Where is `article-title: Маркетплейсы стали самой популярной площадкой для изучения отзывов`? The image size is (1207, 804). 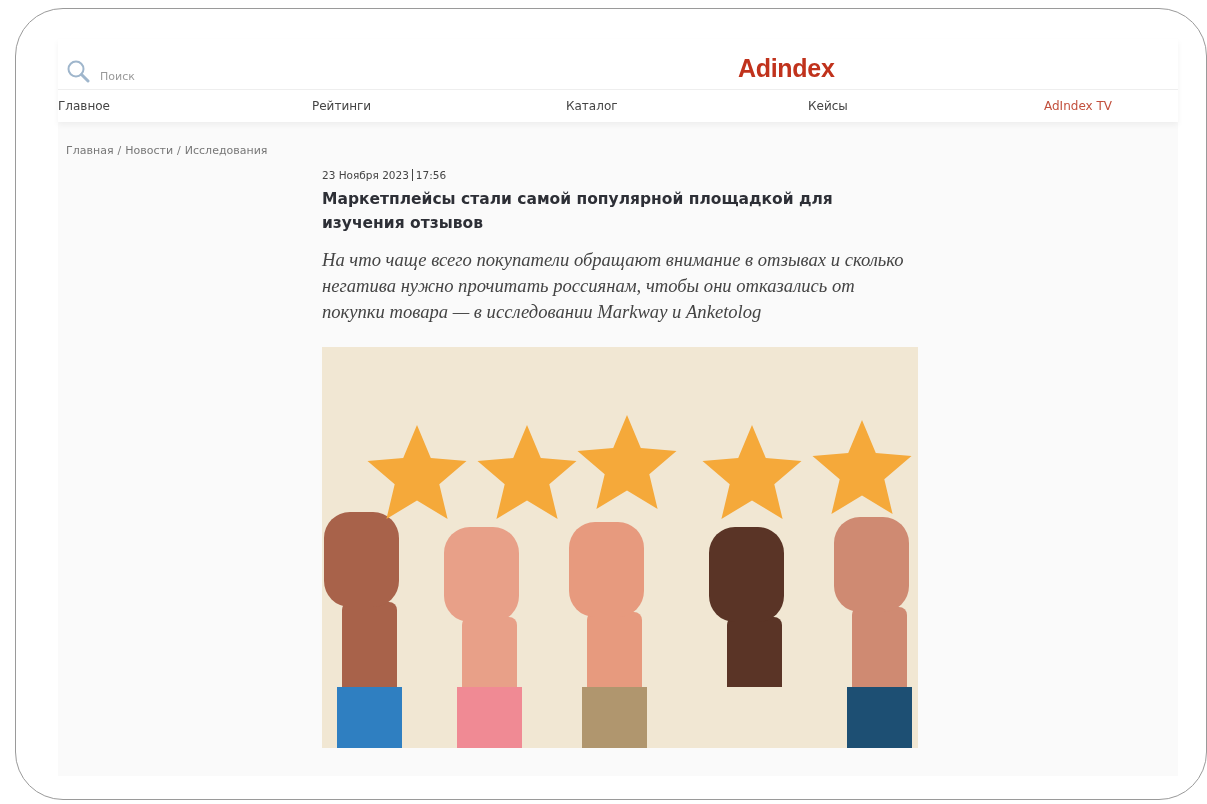
article-title: Маркетплейсы стали самой популярной площадкой для изучения отзывов is located at coordinates (578, 211).